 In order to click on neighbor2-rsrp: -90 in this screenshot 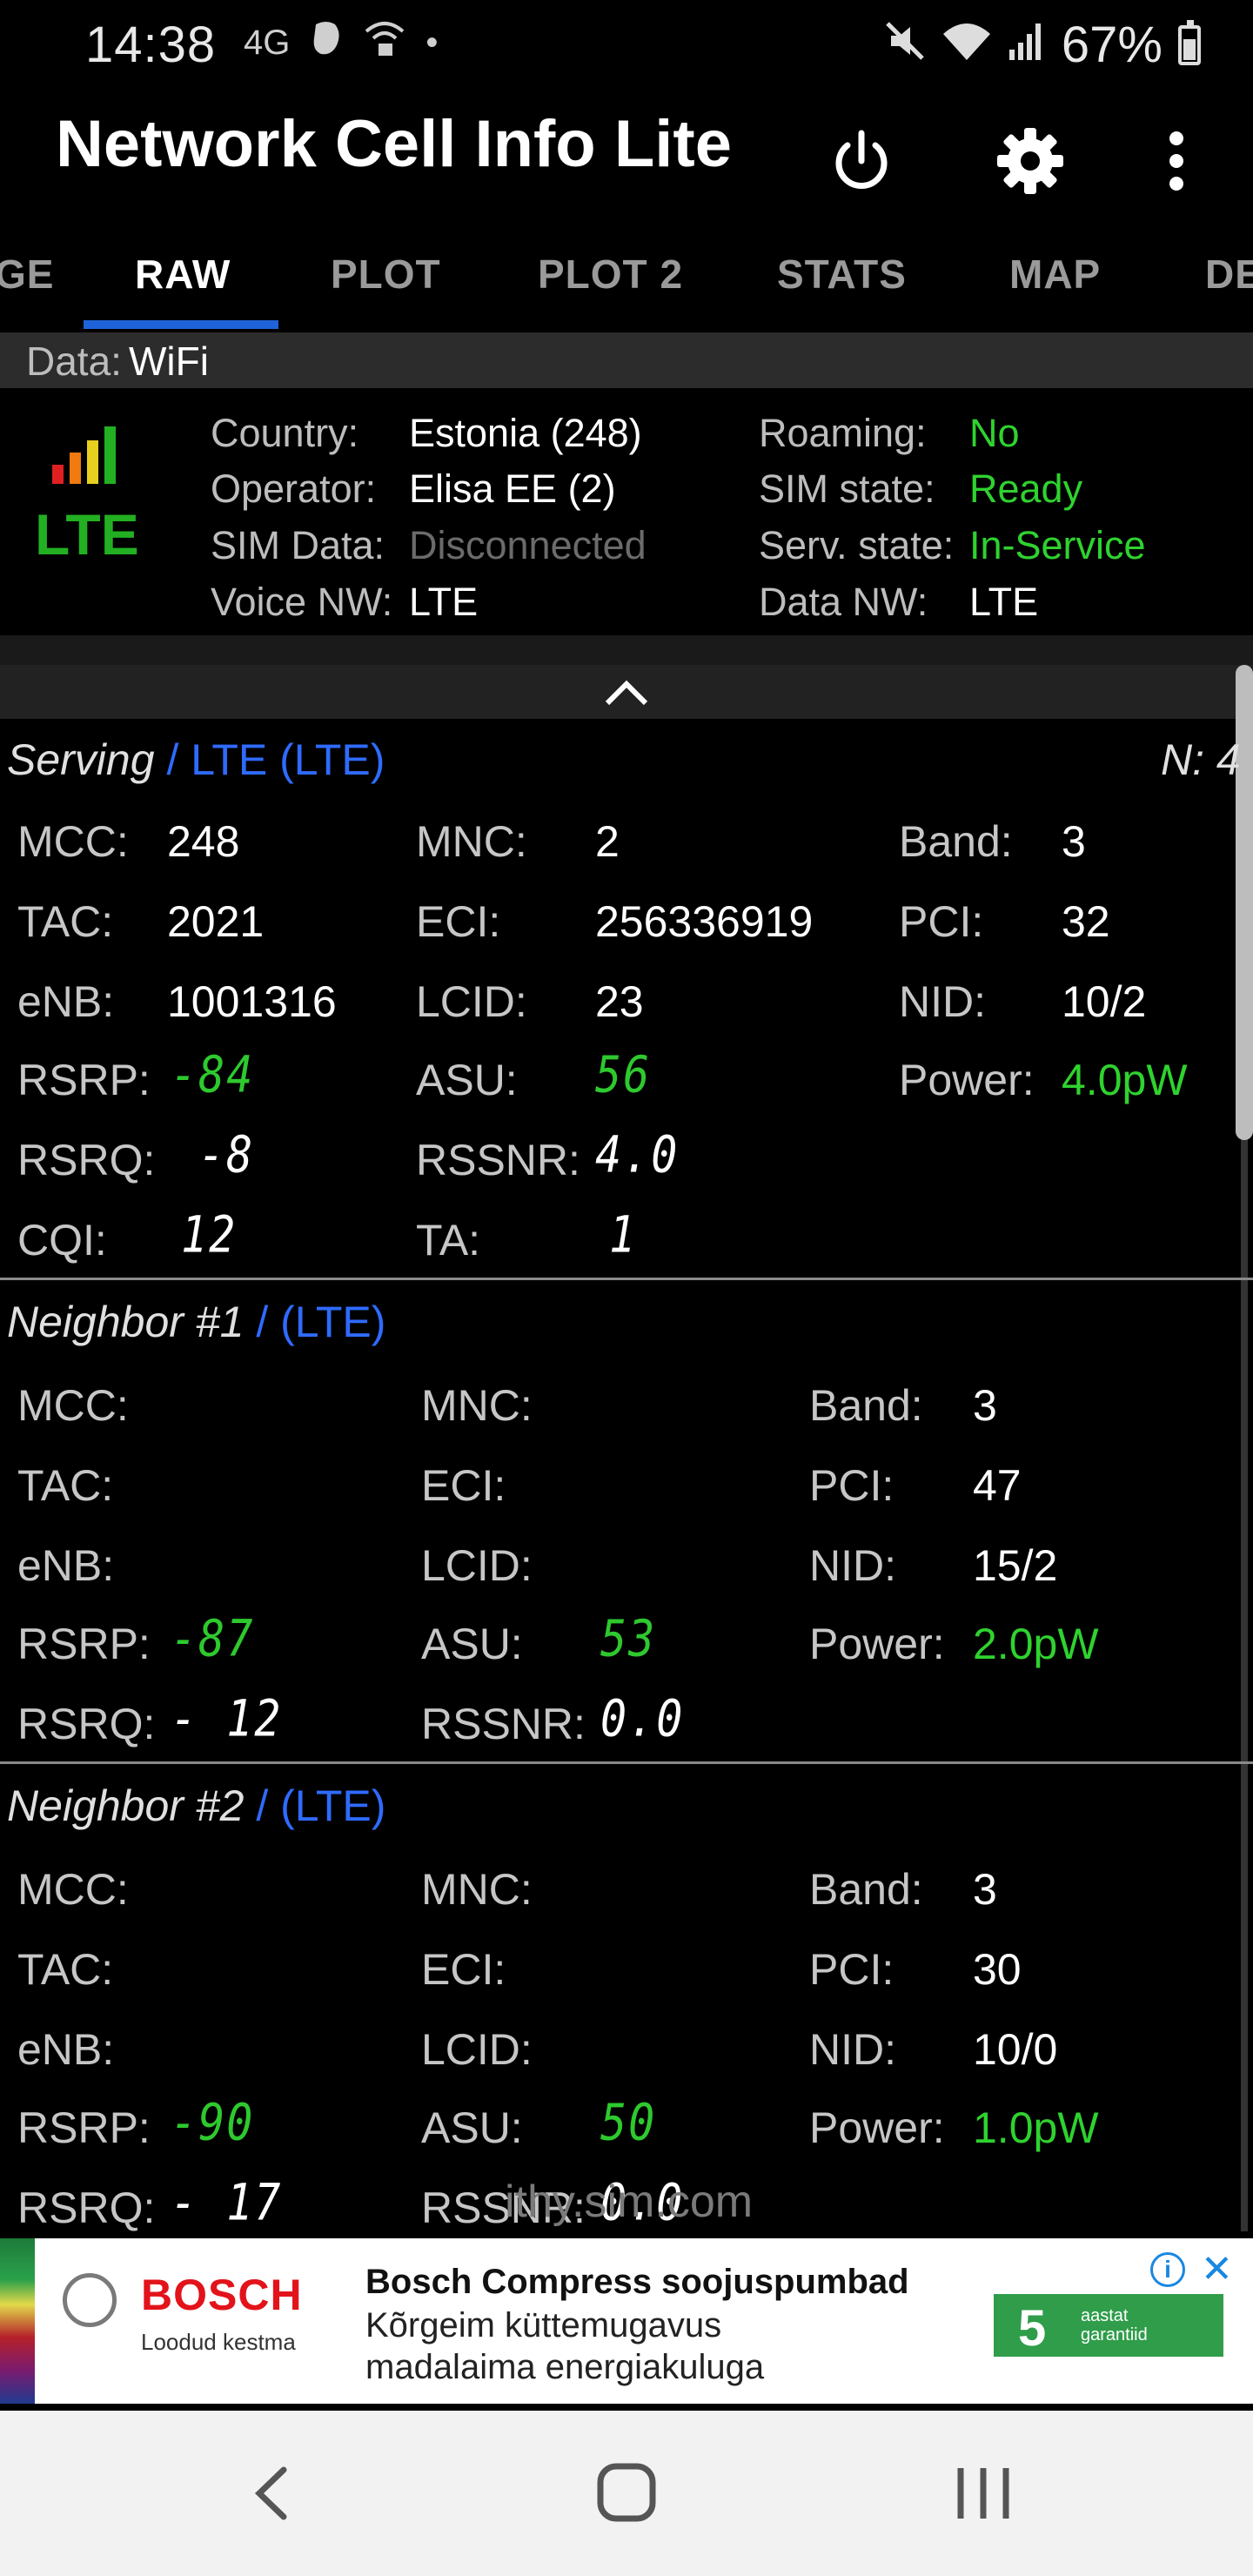, I will do `click(213, 2122)`.